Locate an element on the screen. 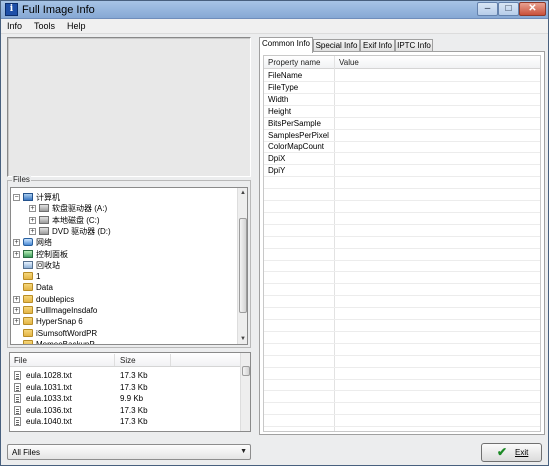  tab-common-info: Common Info is located at coordinates (286, 45).